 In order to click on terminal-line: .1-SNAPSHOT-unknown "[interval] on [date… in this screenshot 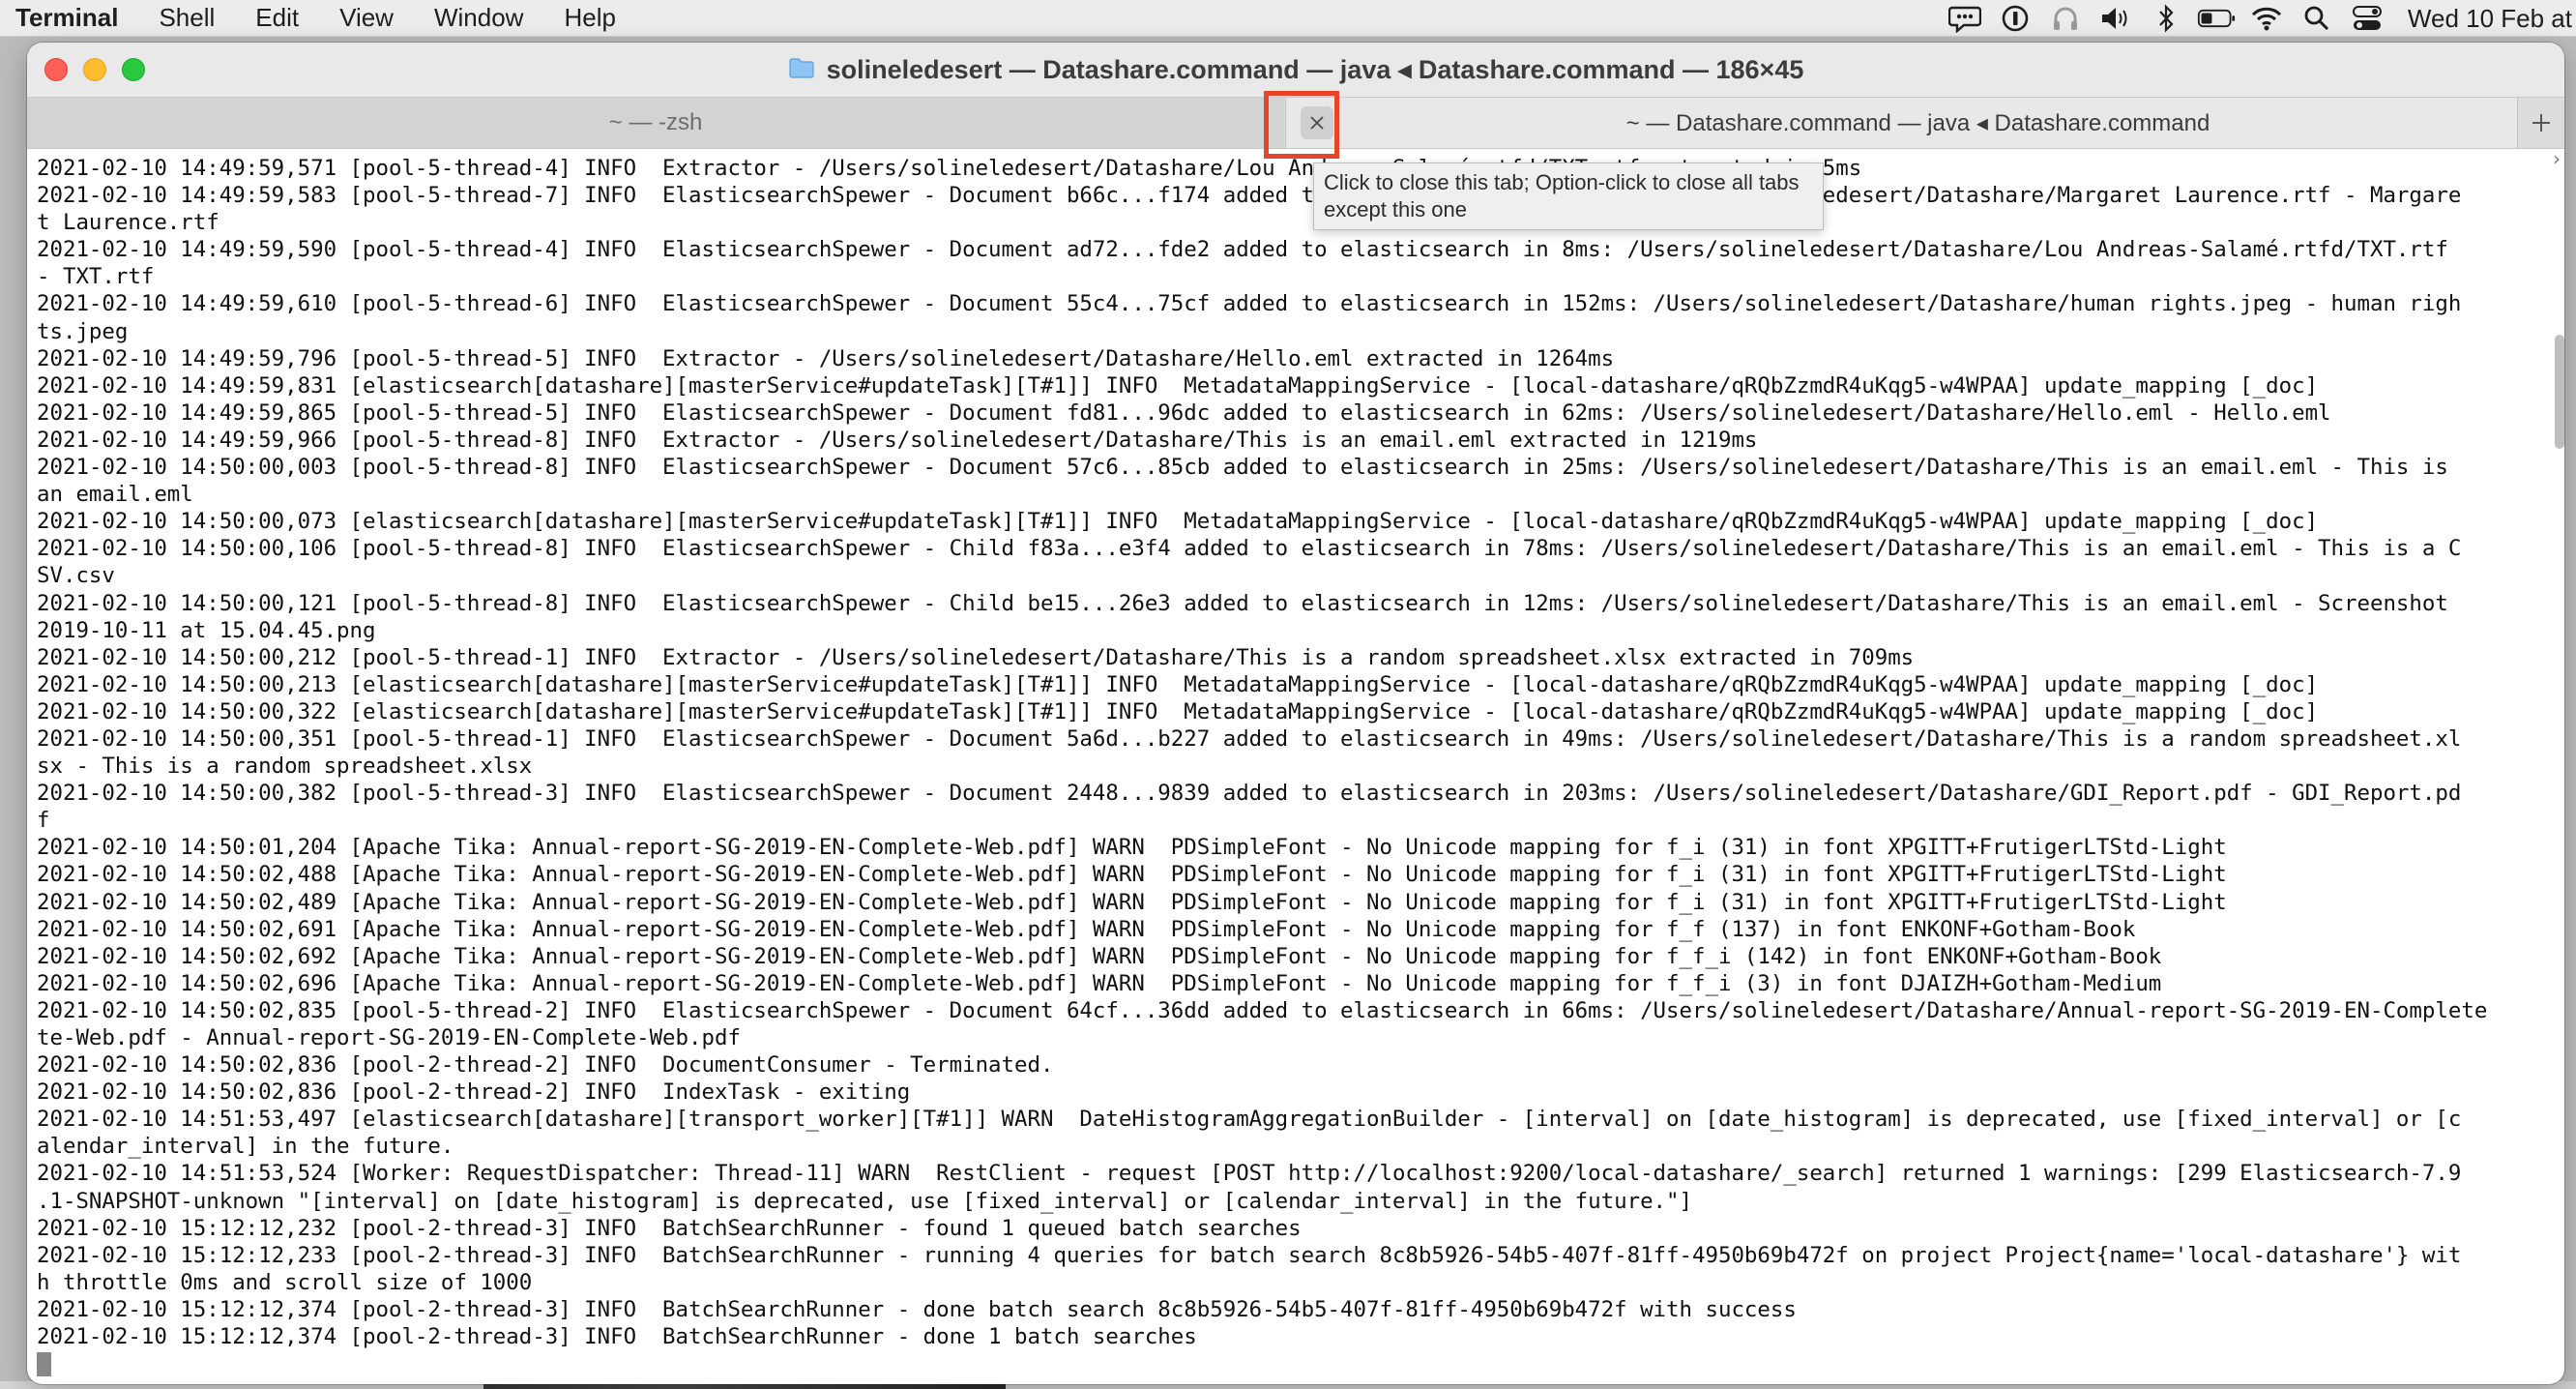, I will do `click(864, 1201)`.